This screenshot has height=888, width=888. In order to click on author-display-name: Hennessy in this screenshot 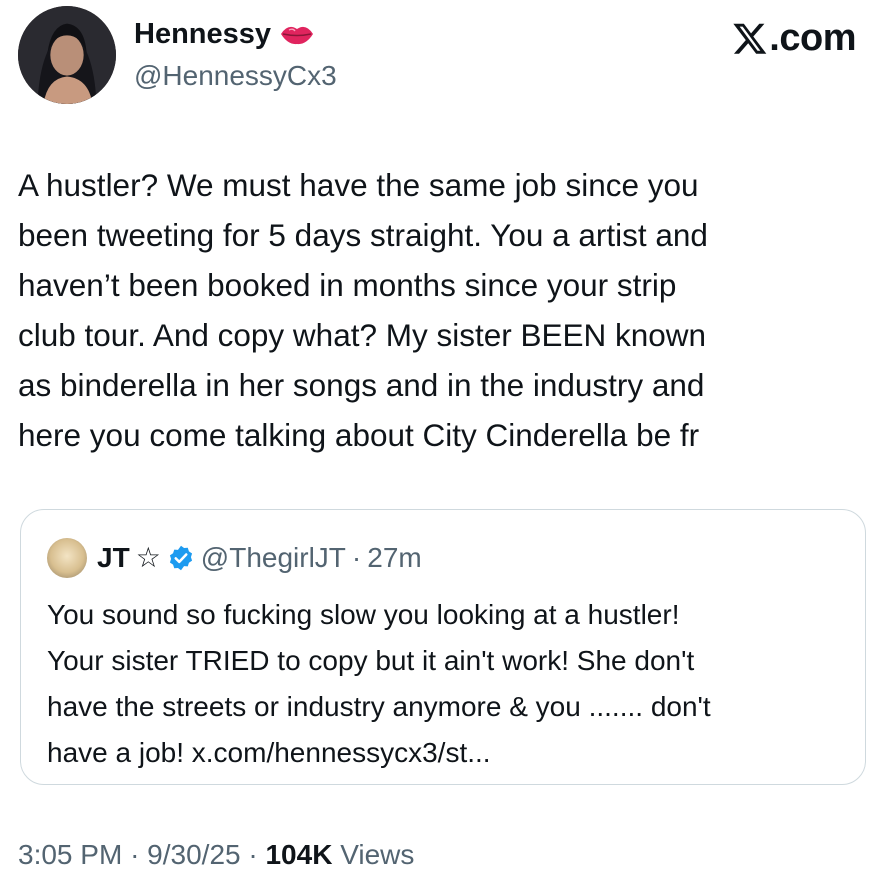, I will do `click(224, 34)`.